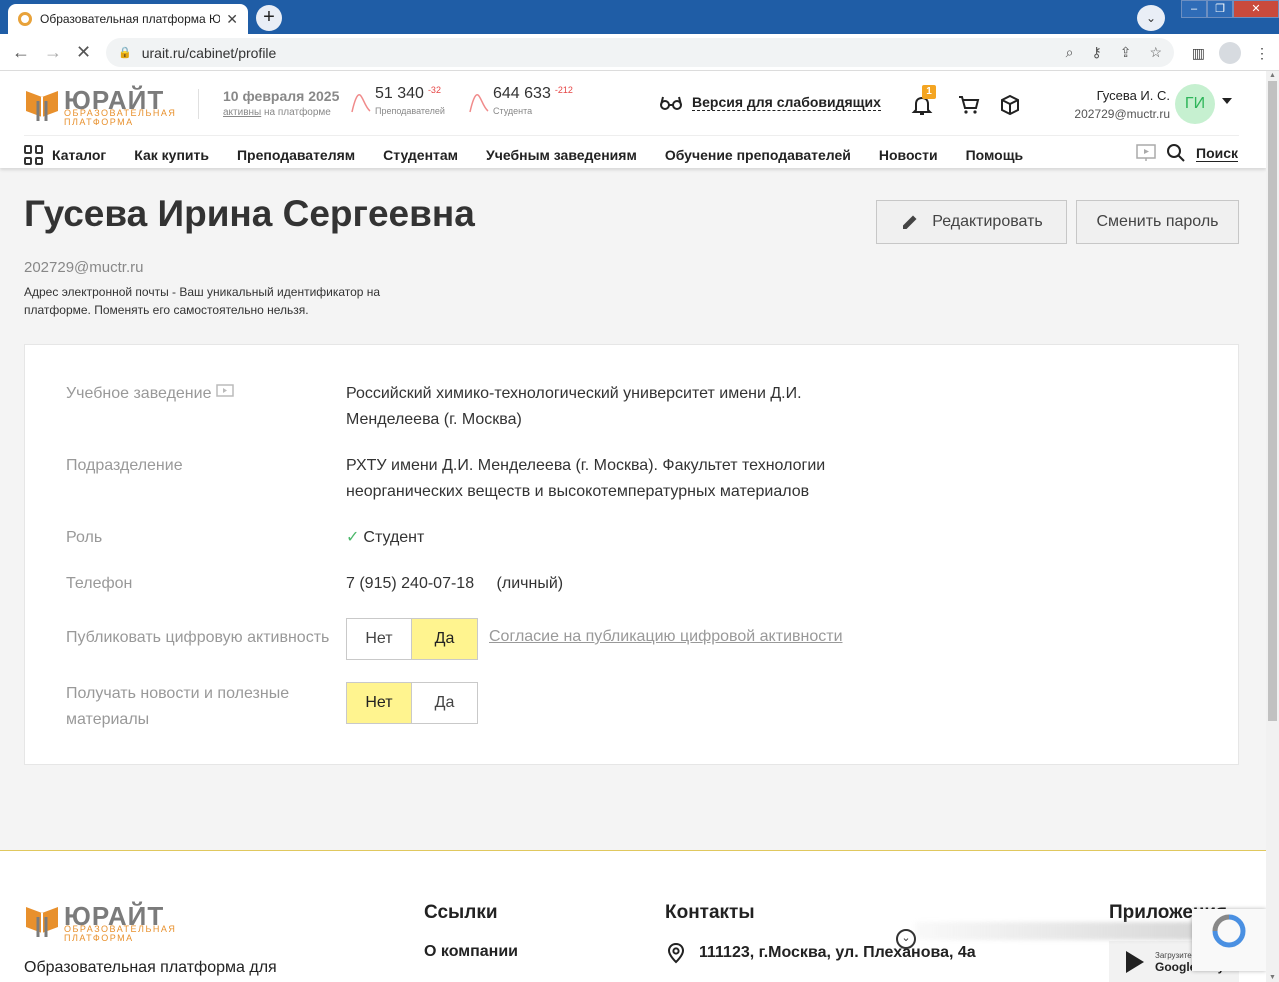 The width and height of the screenshot is (1279, 982). I want to click on forward-icon: →, so click(53, 52).